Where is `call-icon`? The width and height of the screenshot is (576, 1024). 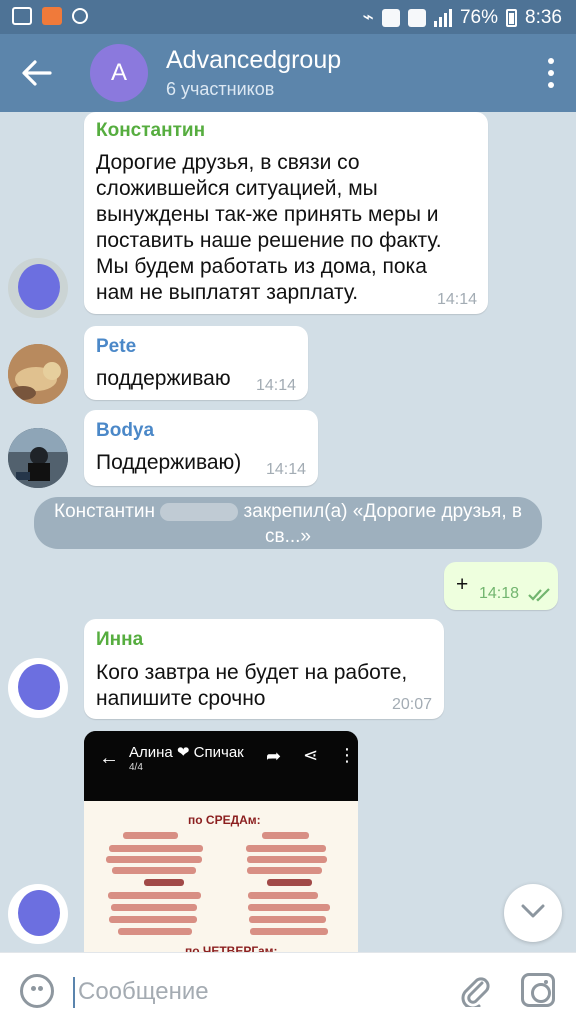
call-icon is located at coordinates (390, 17).